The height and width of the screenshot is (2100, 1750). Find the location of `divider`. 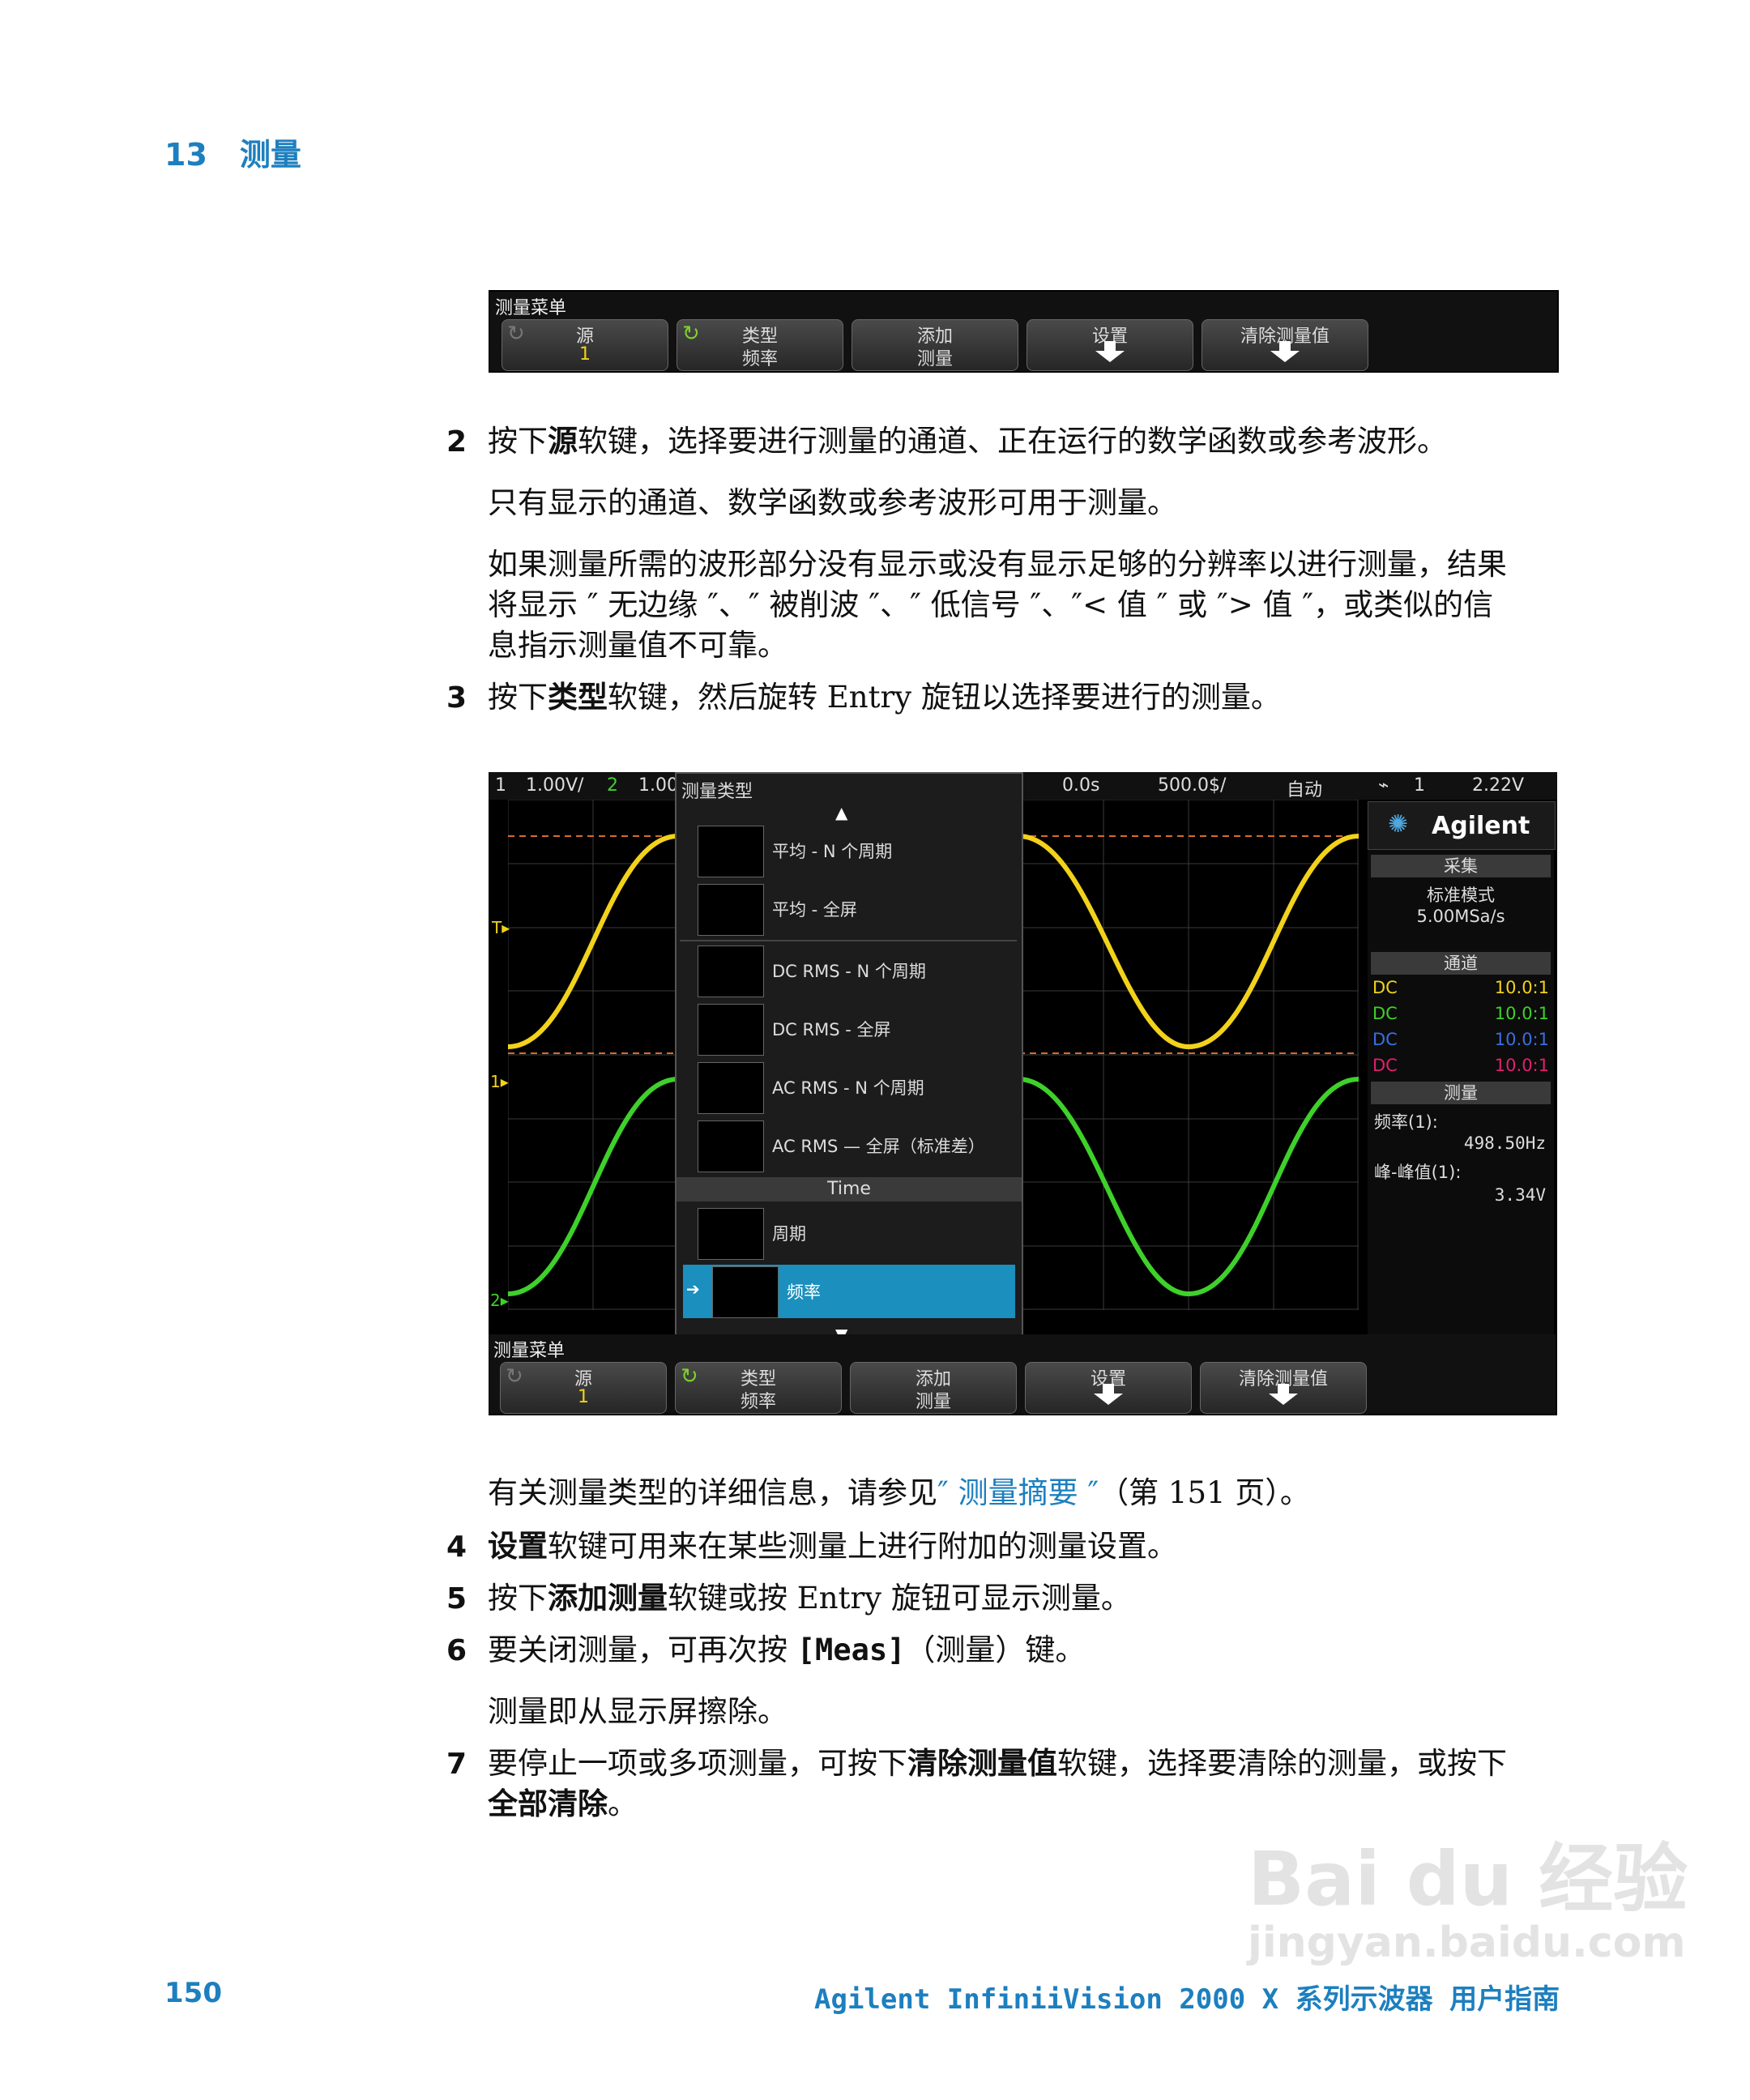

divider is located at coordinates (848, 940).